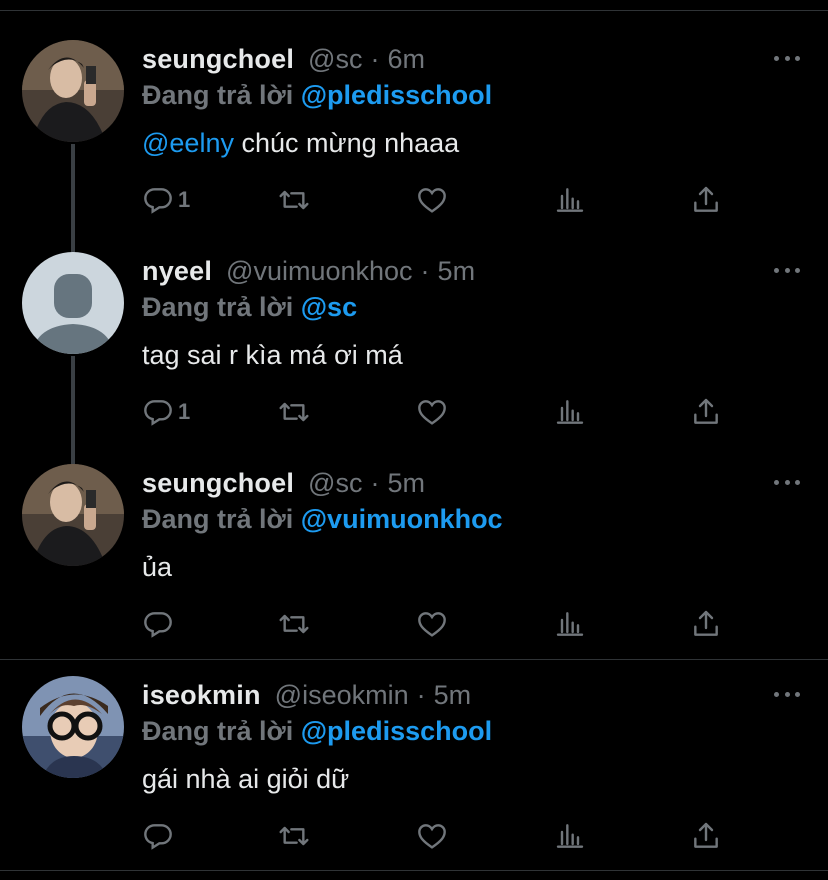 This screenshot has height=880, width=828. Describe the element at coordinates (346, 143) in the screenshot. I see `text-body: chúc mừng nhaaa` at that location.